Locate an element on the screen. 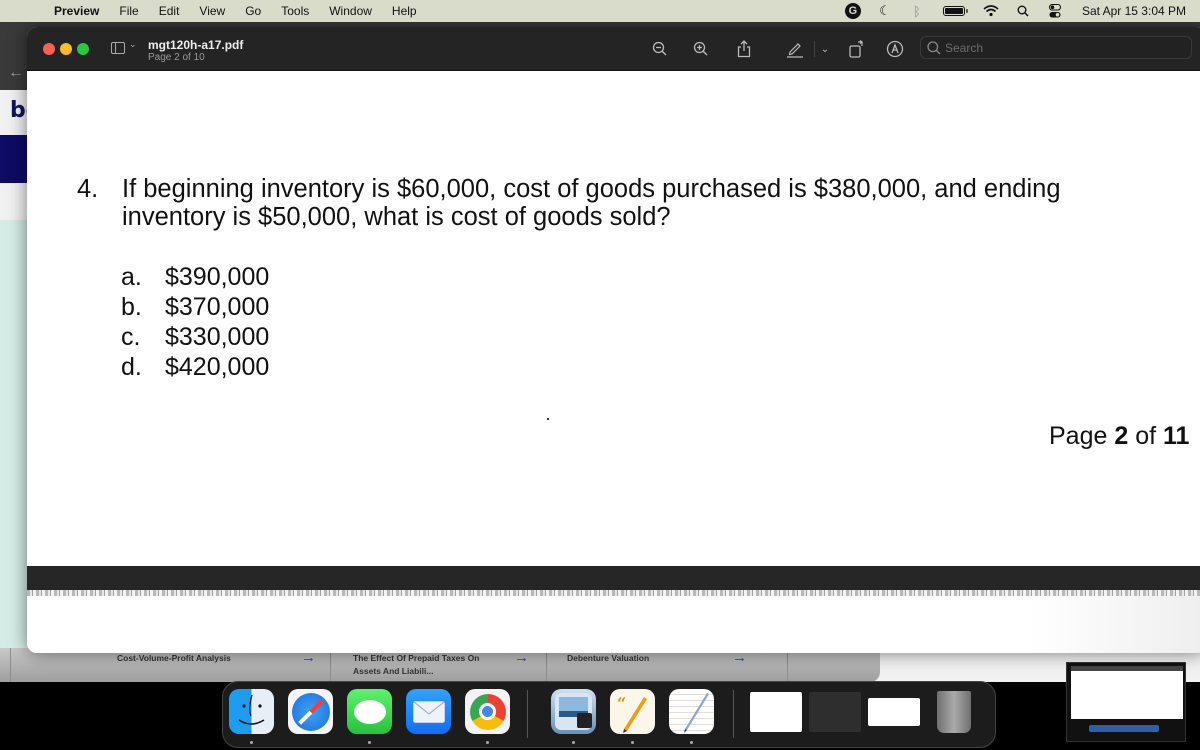  answer-letter: c. is located at coordinates (131, 337).